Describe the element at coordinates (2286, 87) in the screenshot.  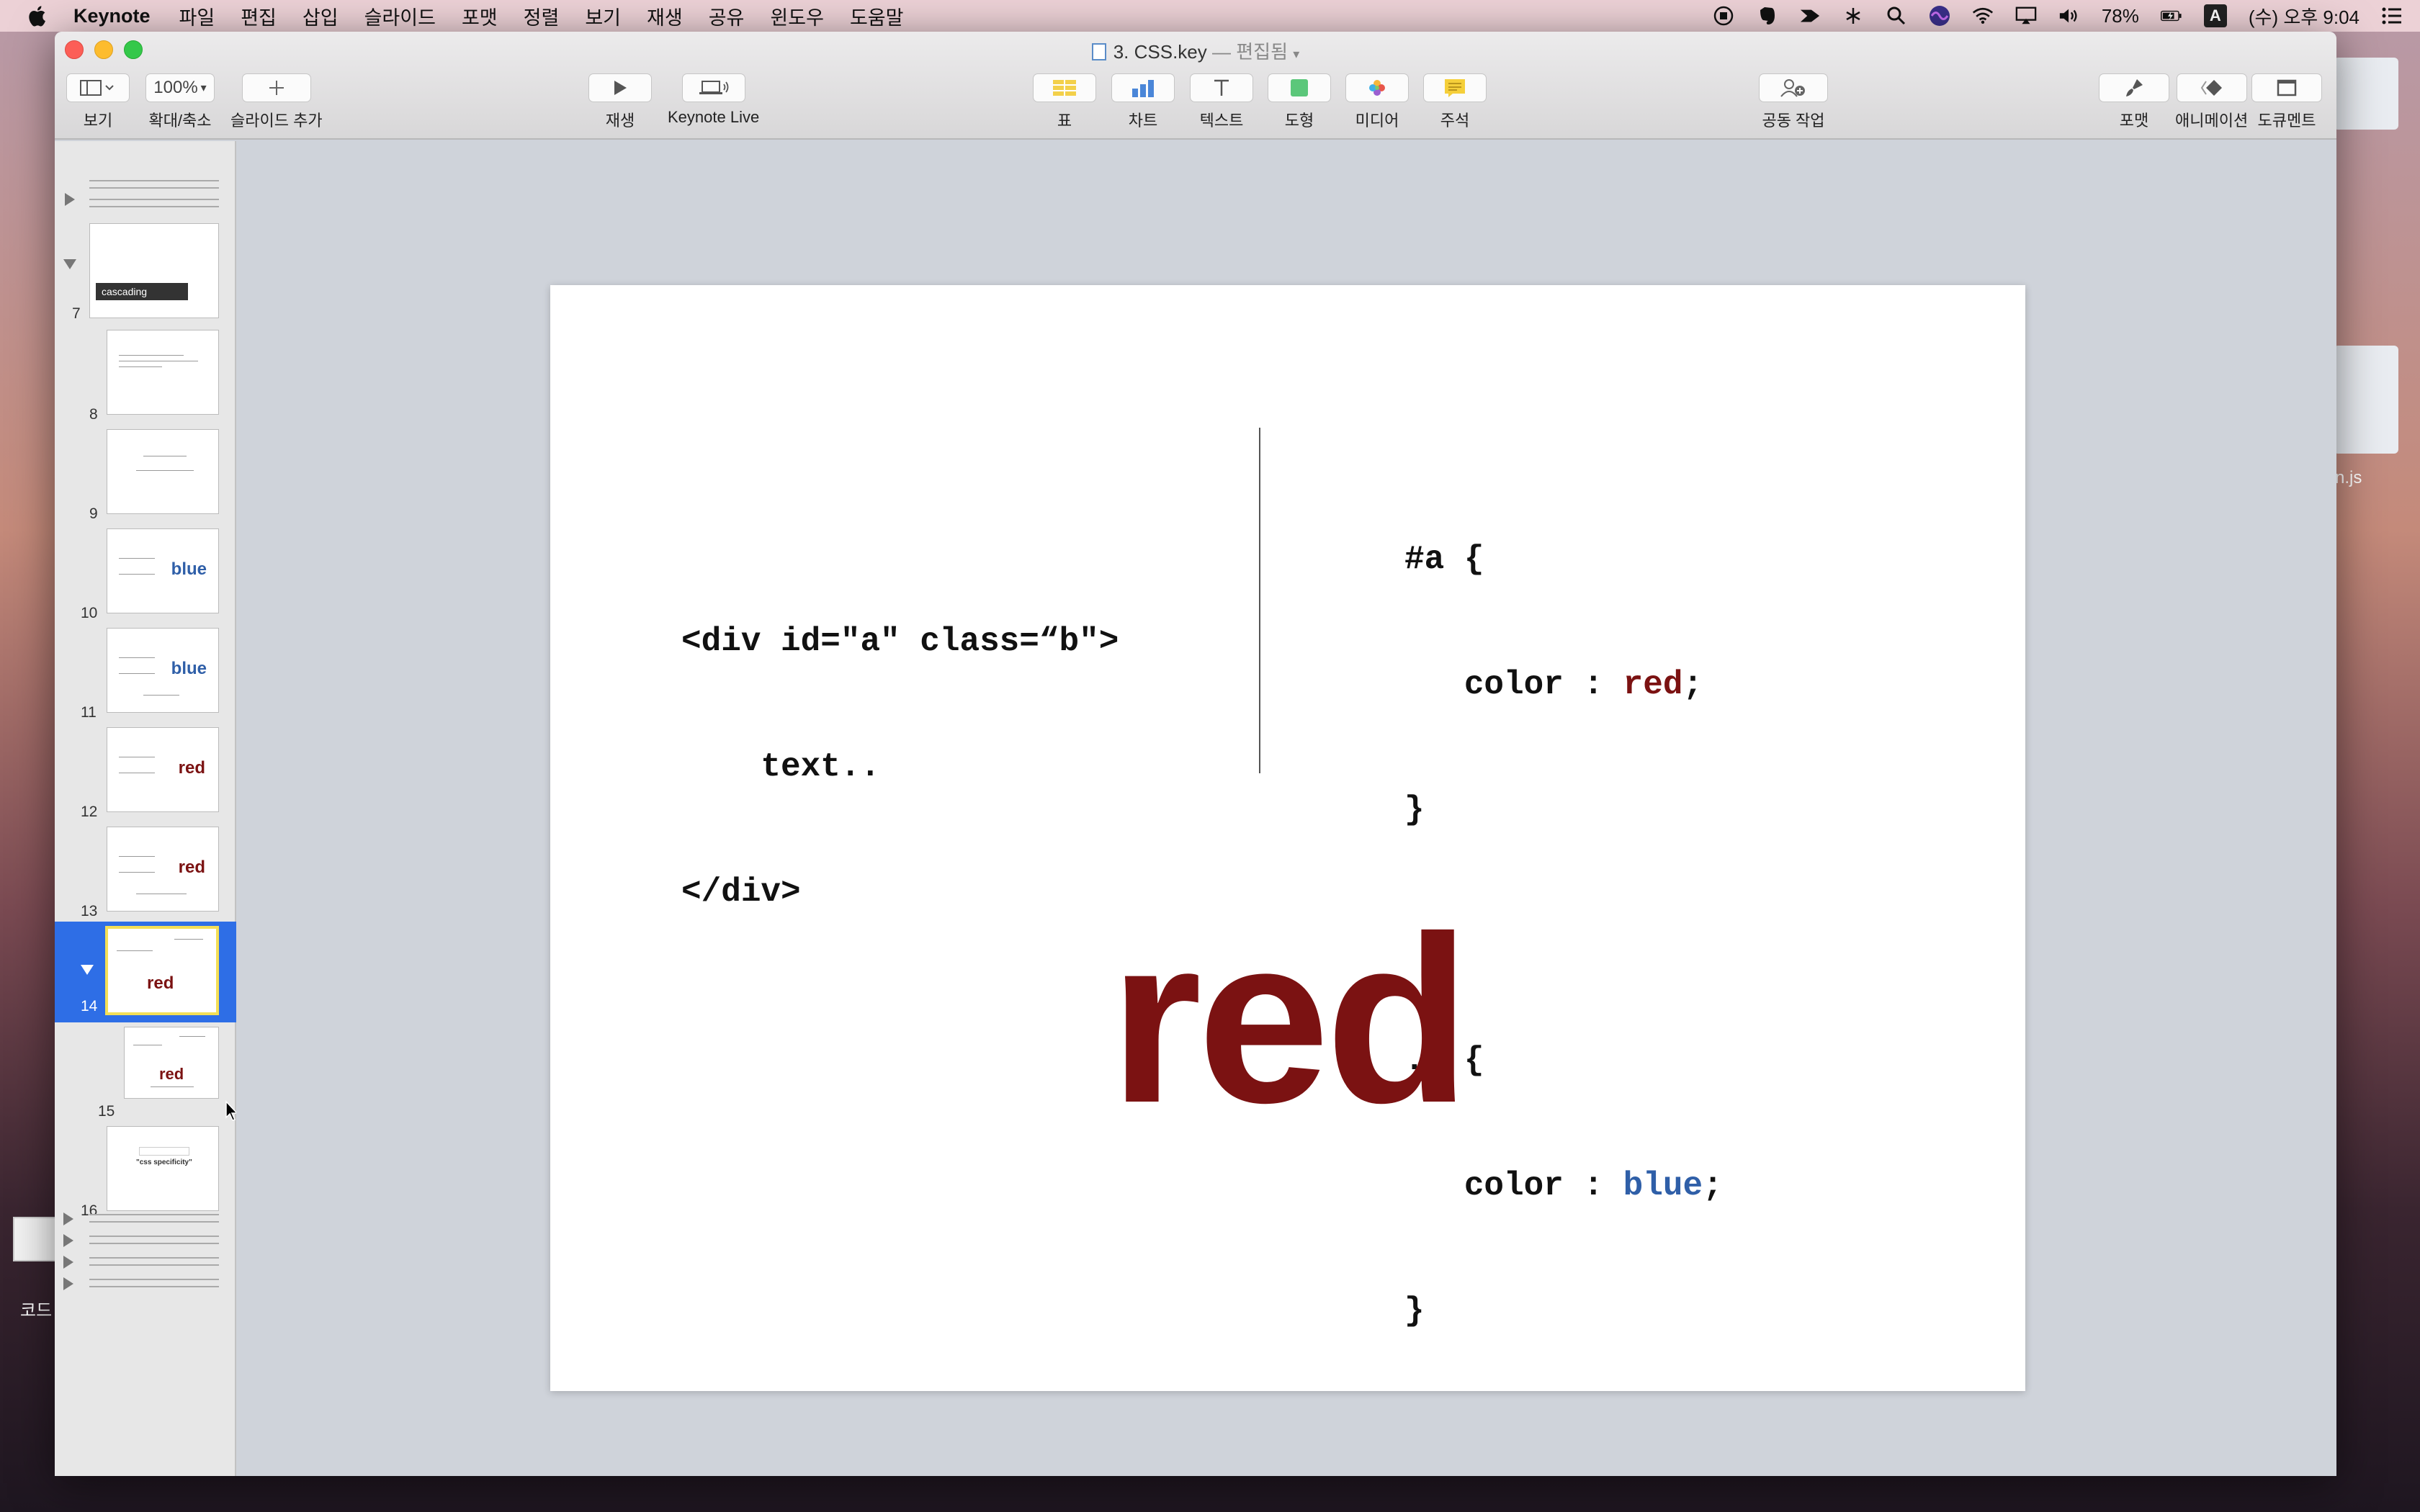
I see `document-button` at that location.